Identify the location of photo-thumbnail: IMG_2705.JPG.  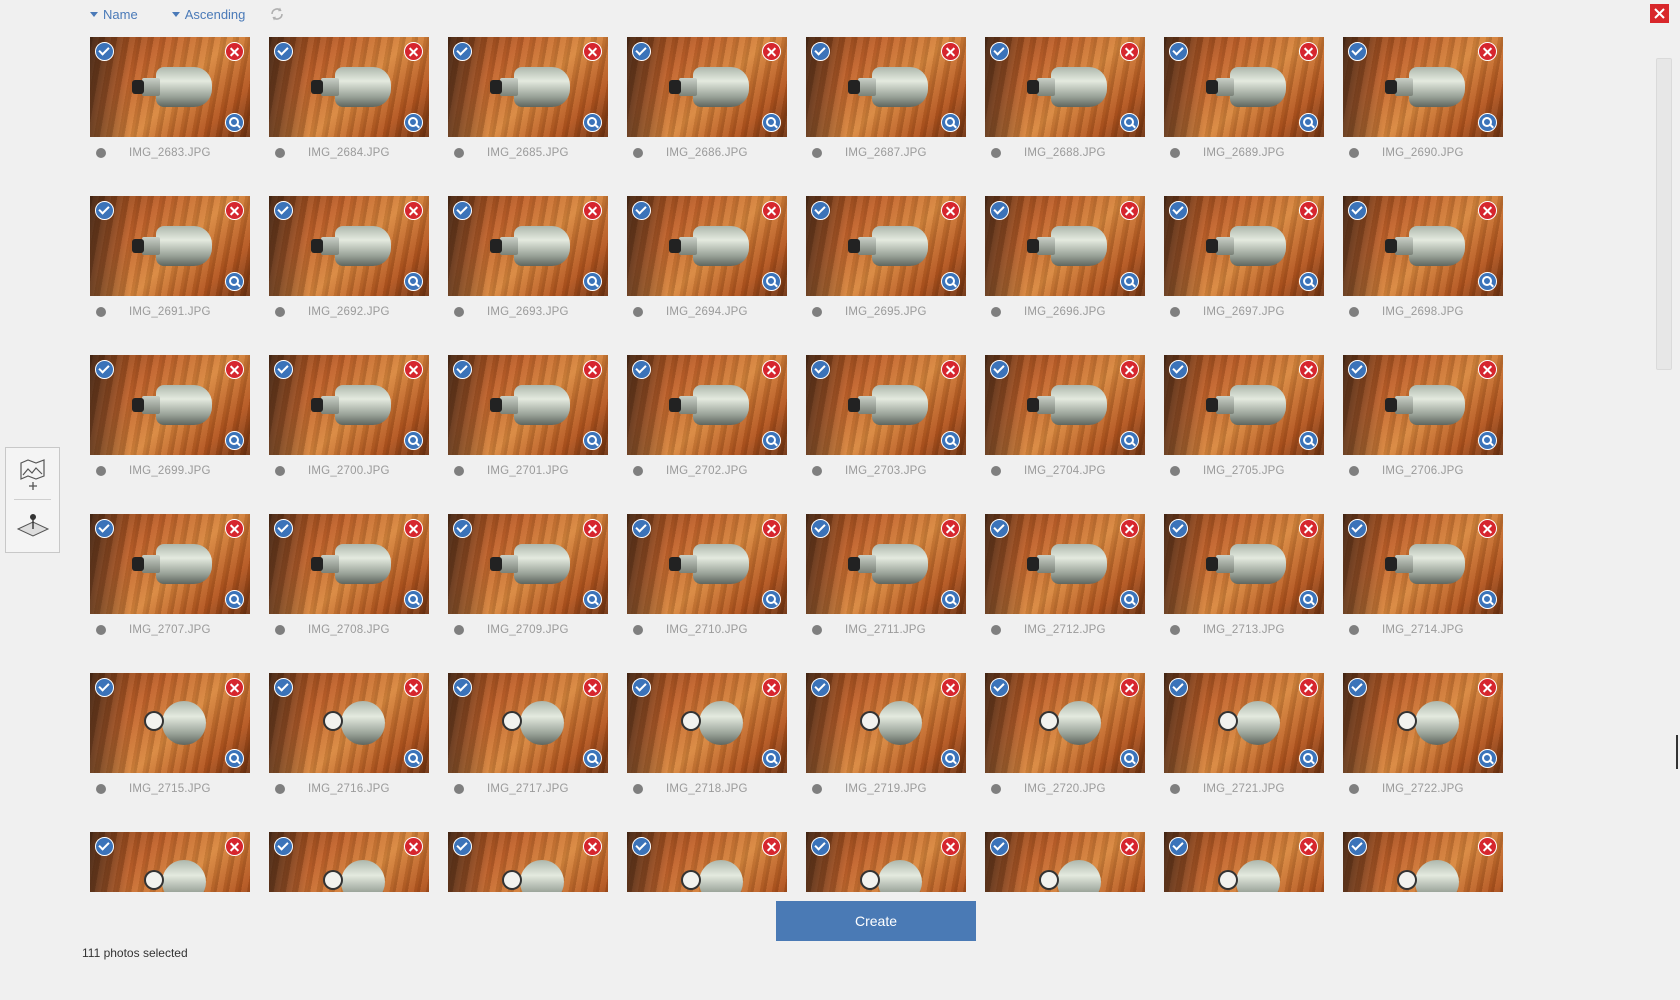
(1244, 435).